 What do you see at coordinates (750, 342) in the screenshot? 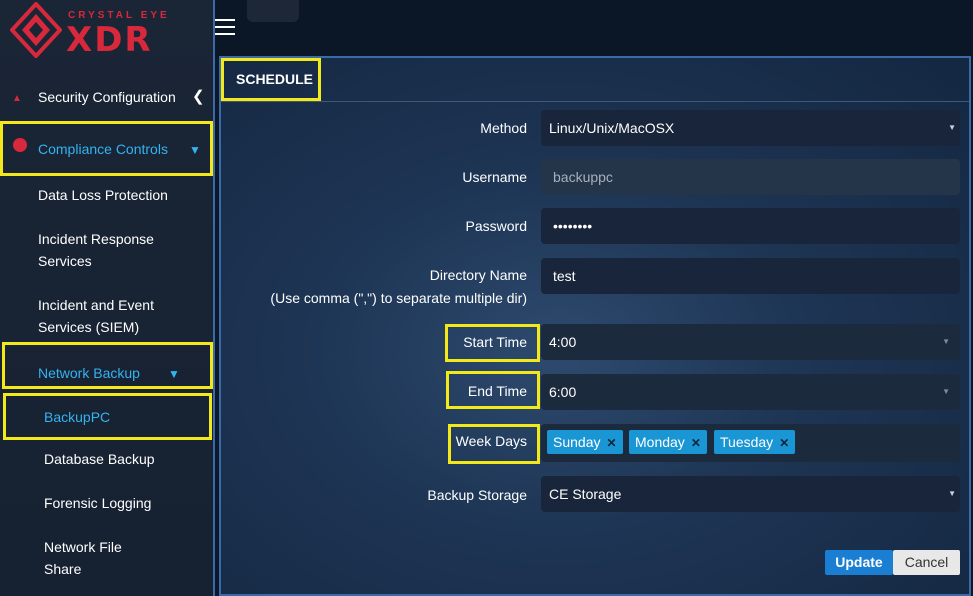
I see `start-time-select: 4:00 ▼` at bounding box center [750, 342].